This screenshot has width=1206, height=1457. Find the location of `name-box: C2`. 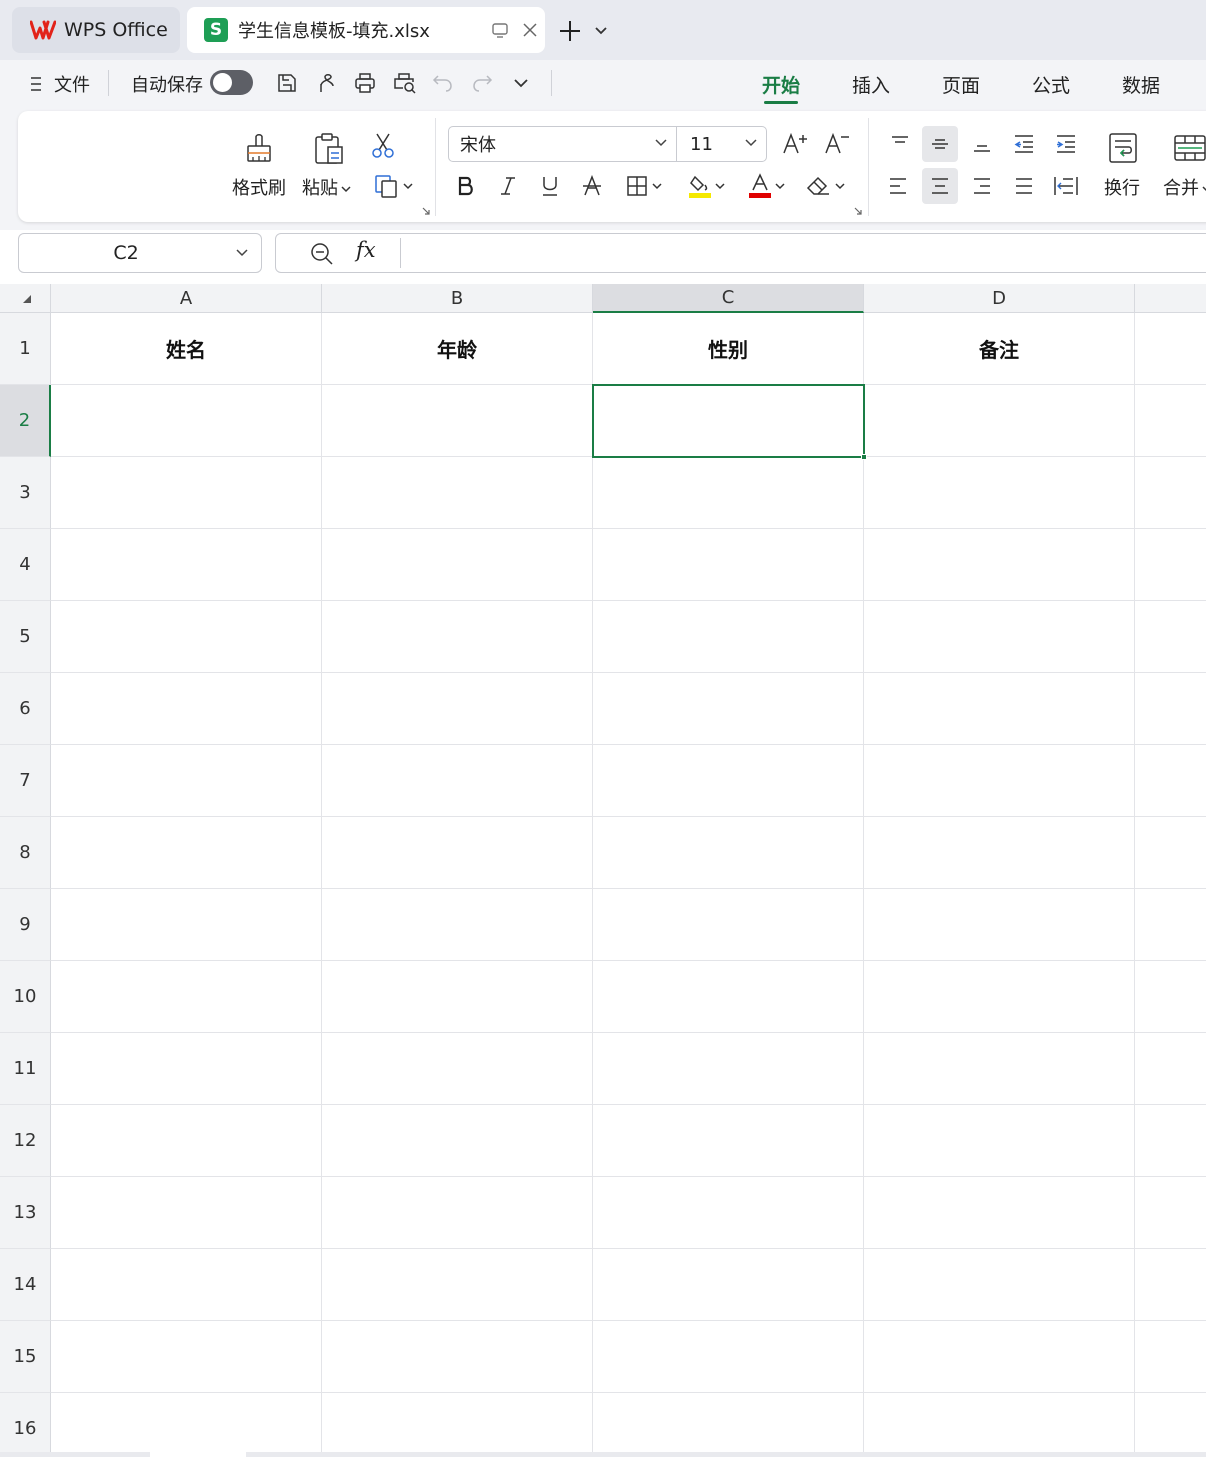

name-box: C2 is located at coordinates (140, 253).